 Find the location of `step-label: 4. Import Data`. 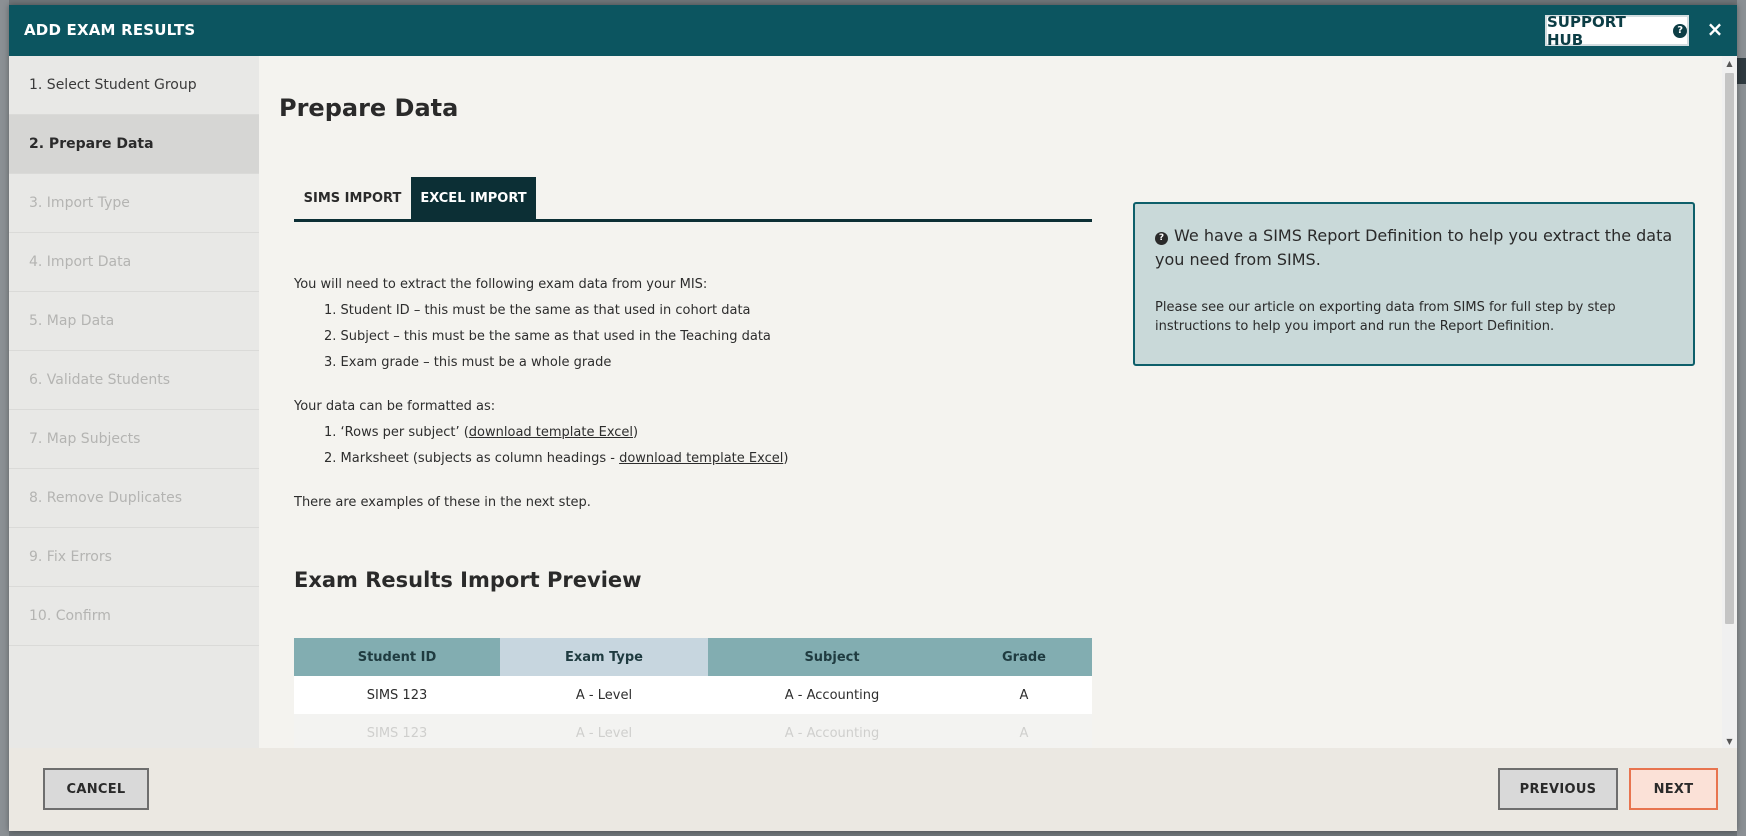

step-label: 4. Import Data is located at coordinates (80, 262).